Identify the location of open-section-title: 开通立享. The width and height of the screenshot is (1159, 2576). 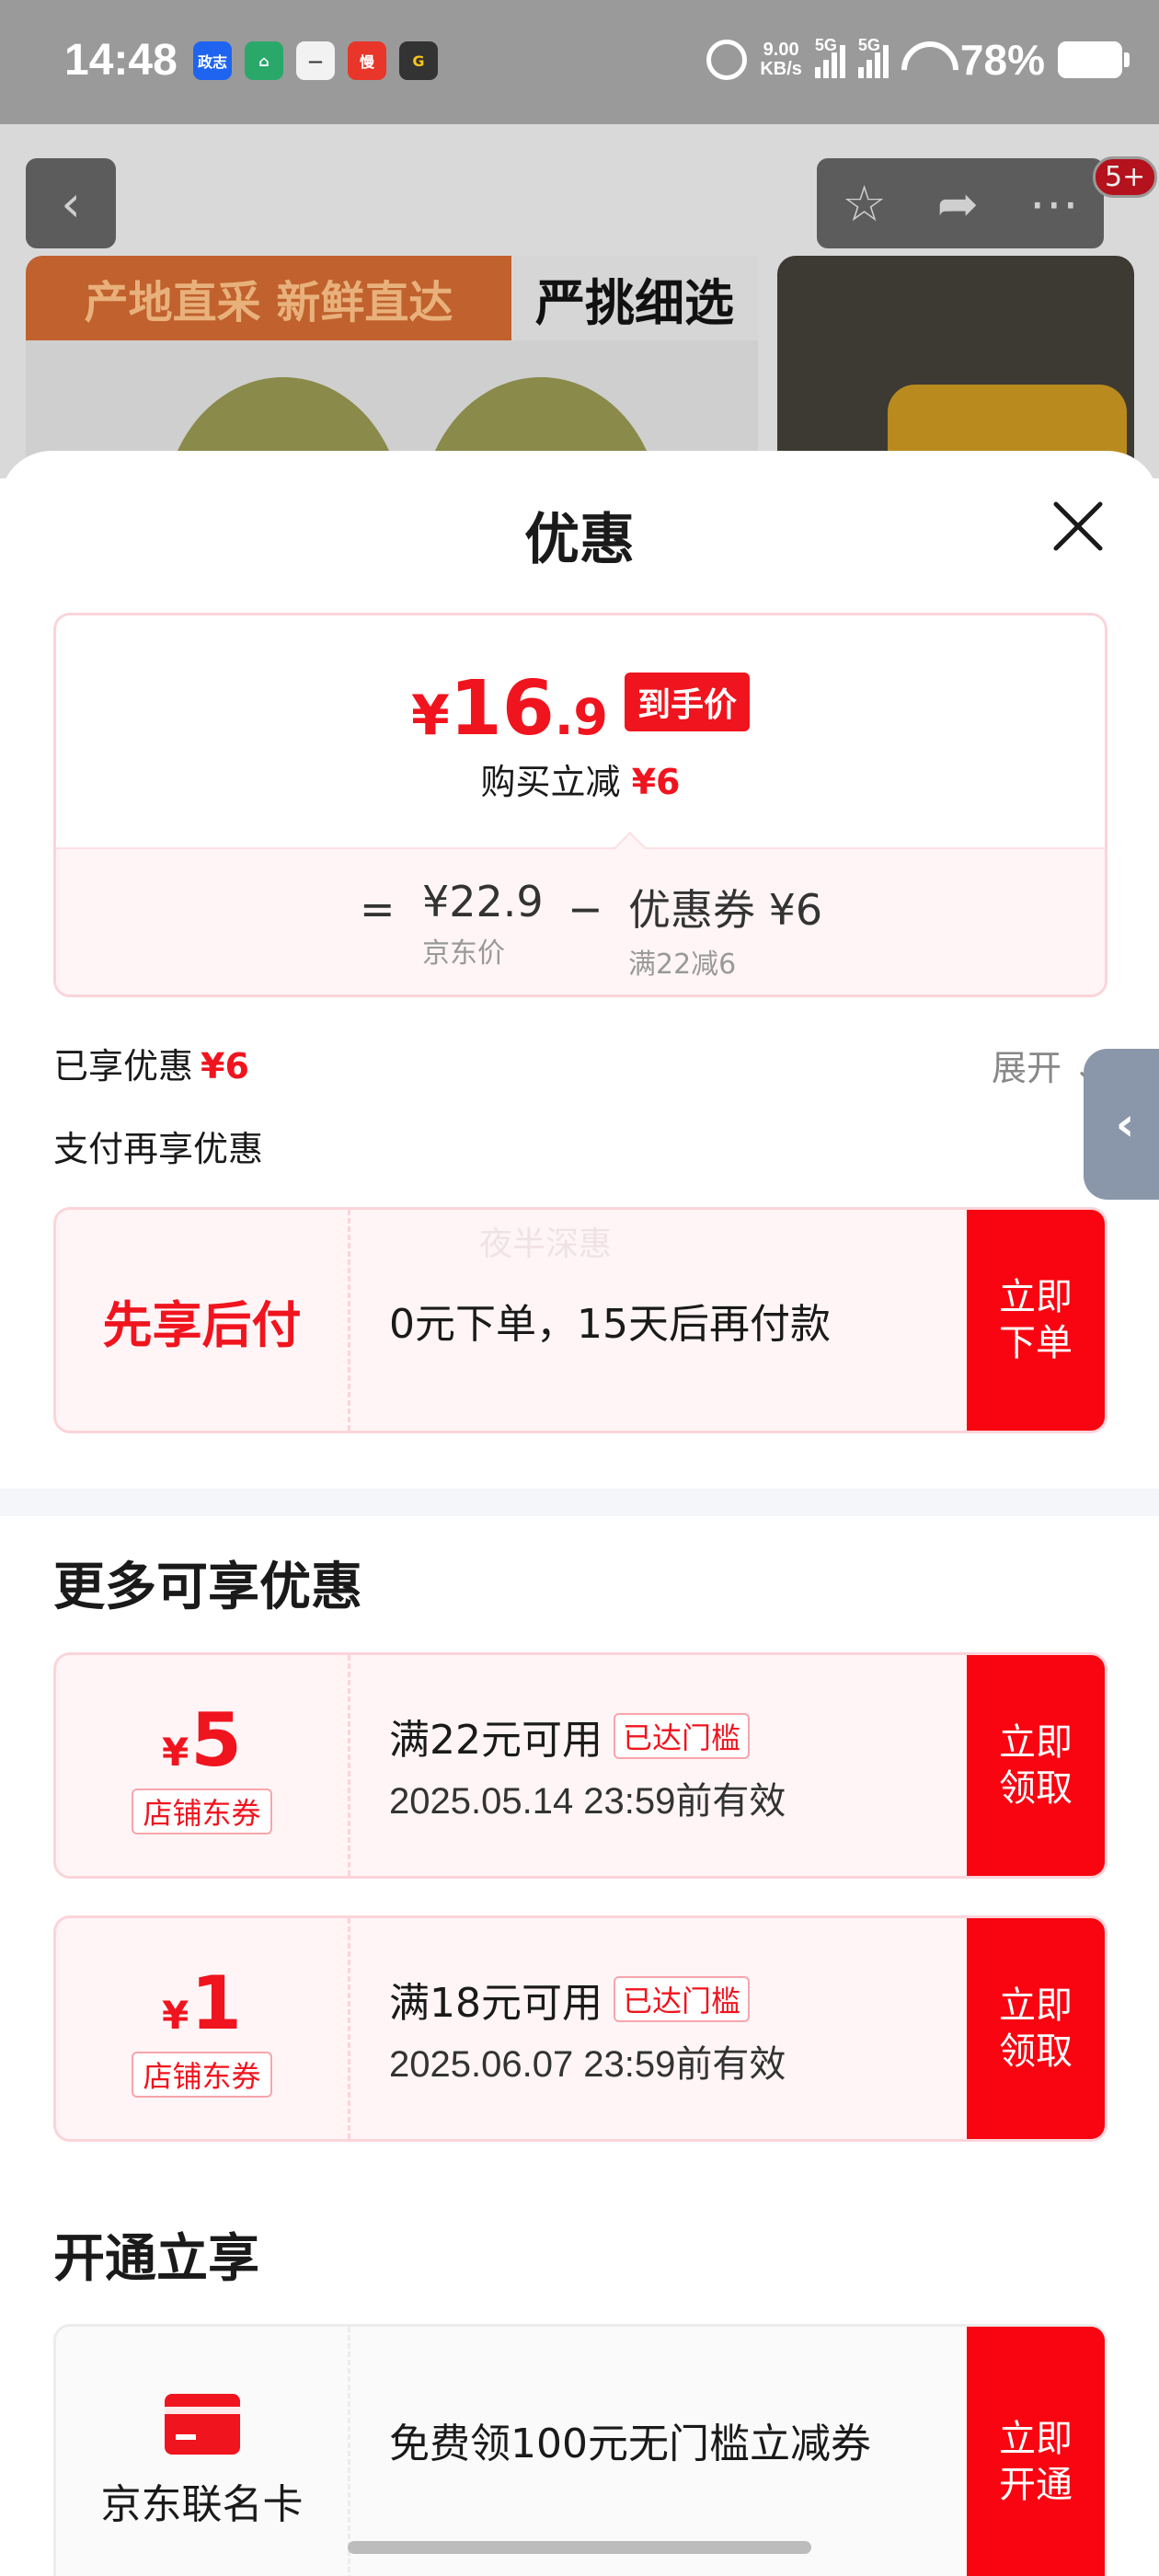
(156, 2259).